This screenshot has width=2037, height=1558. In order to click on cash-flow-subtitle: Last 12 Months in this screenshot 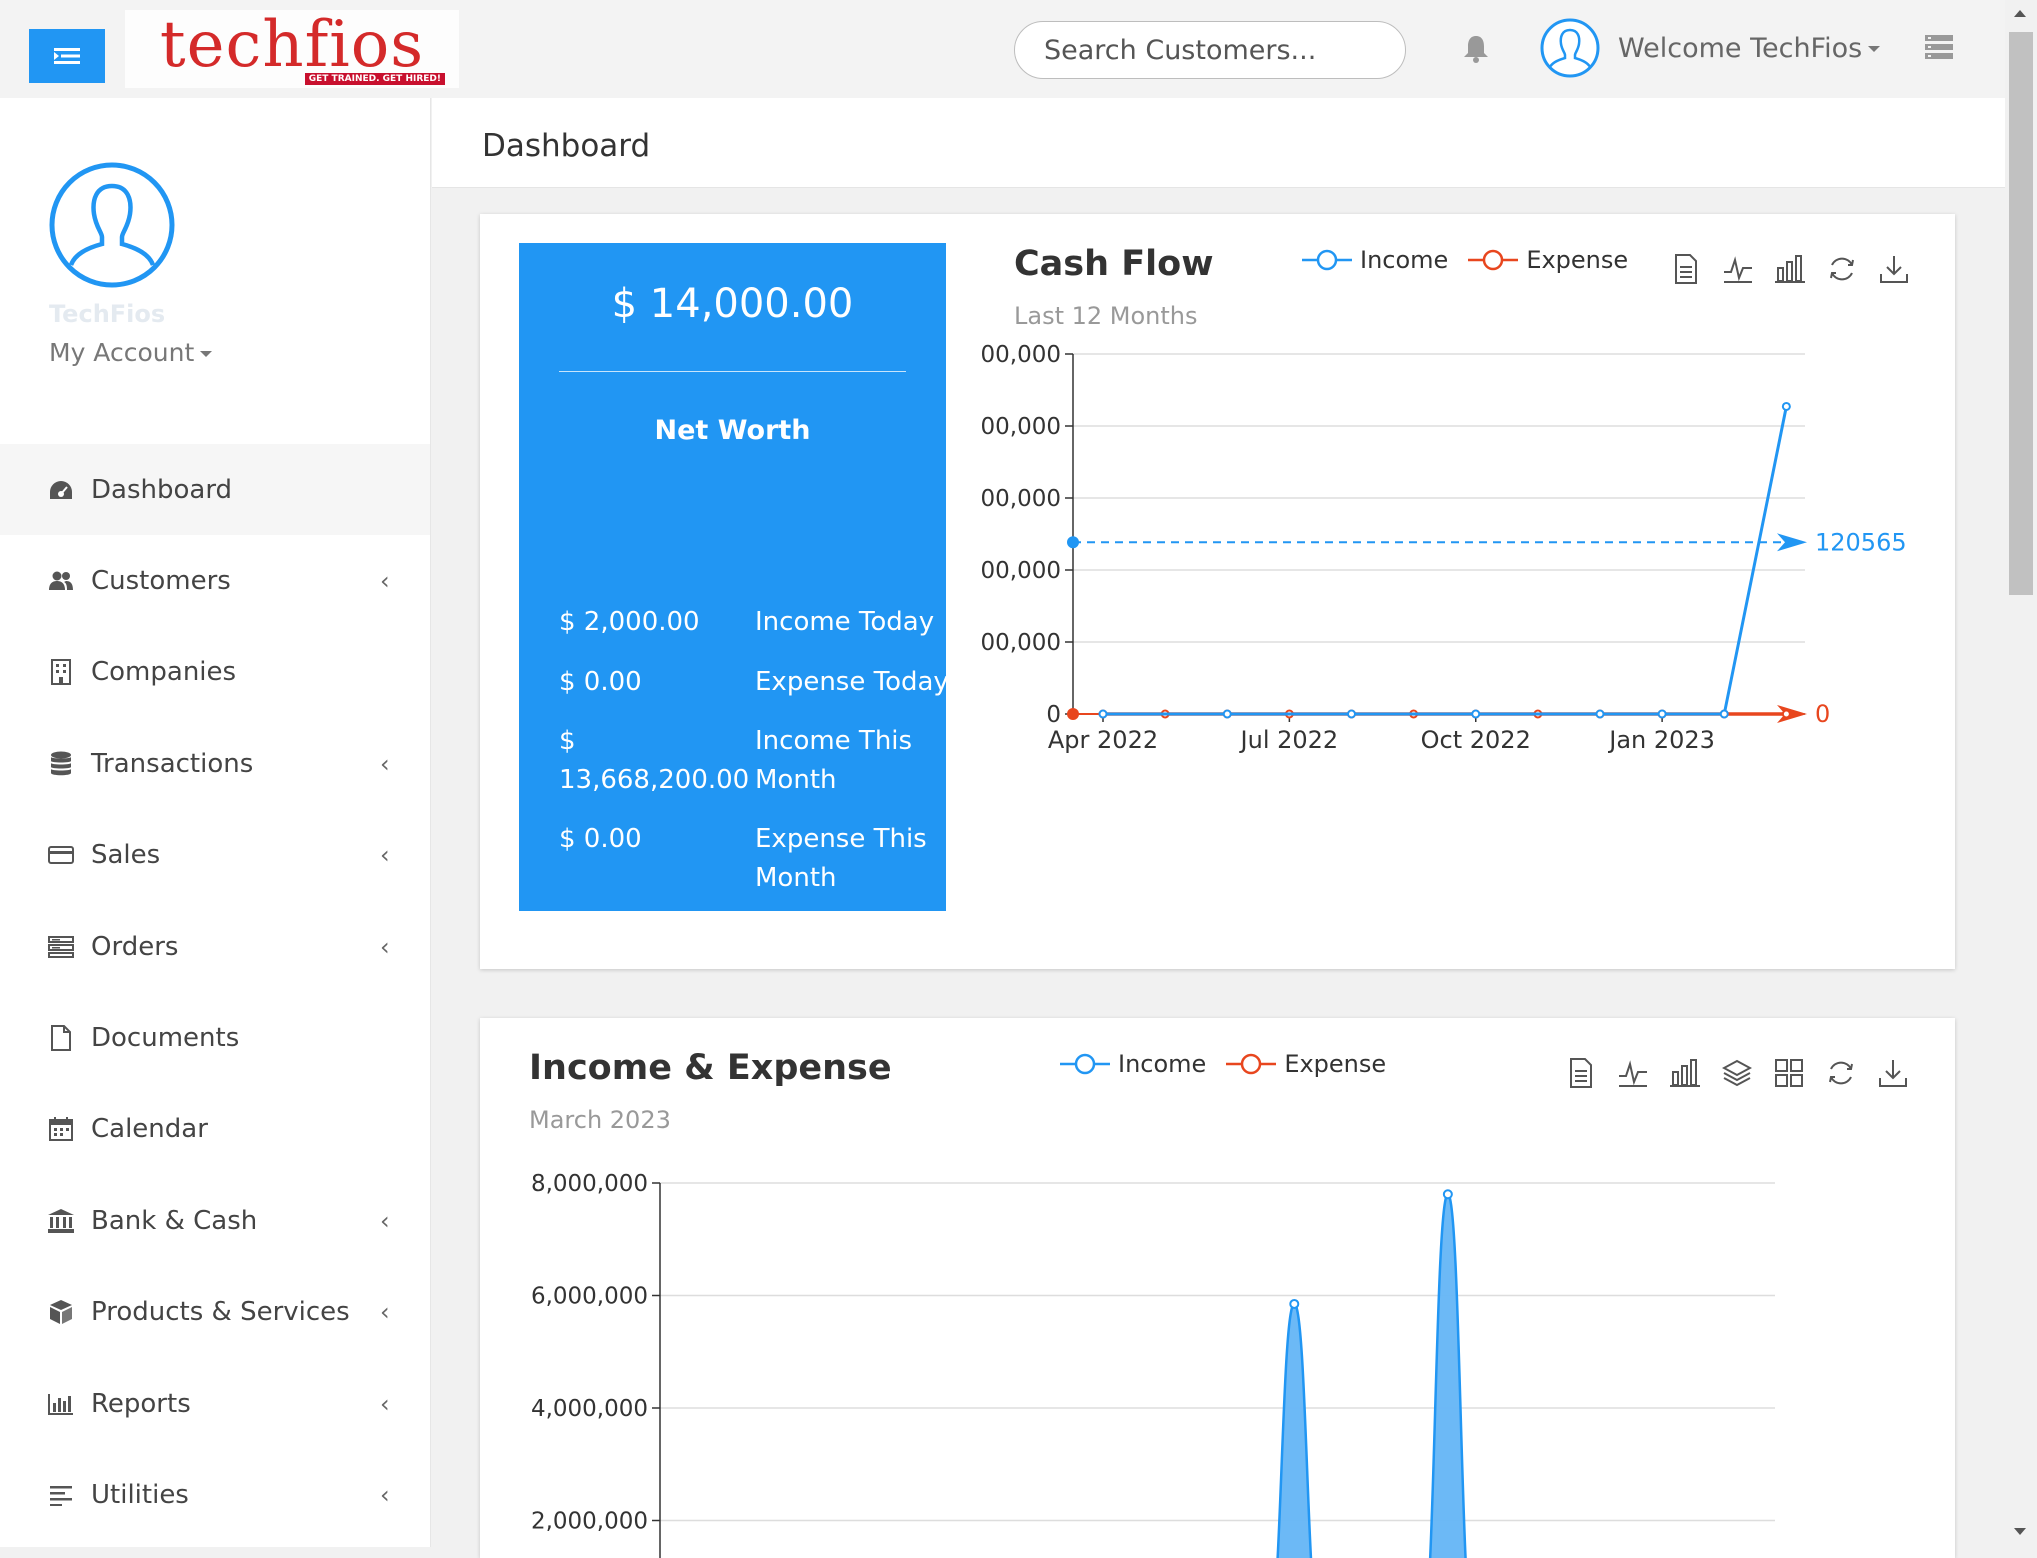, I will do `click(1106, 316)`.